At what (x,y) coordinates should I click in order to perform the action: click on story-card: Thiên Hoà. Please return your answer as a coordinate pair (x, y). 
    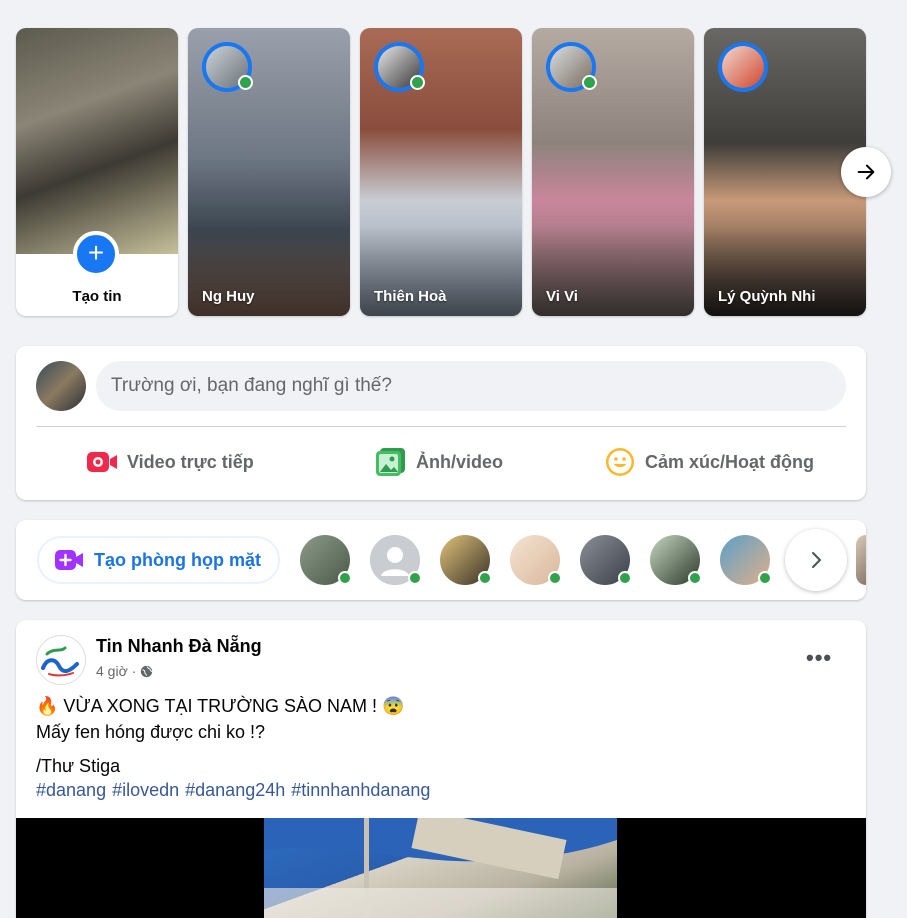
    Looking at the image, I should click on (441, 172).